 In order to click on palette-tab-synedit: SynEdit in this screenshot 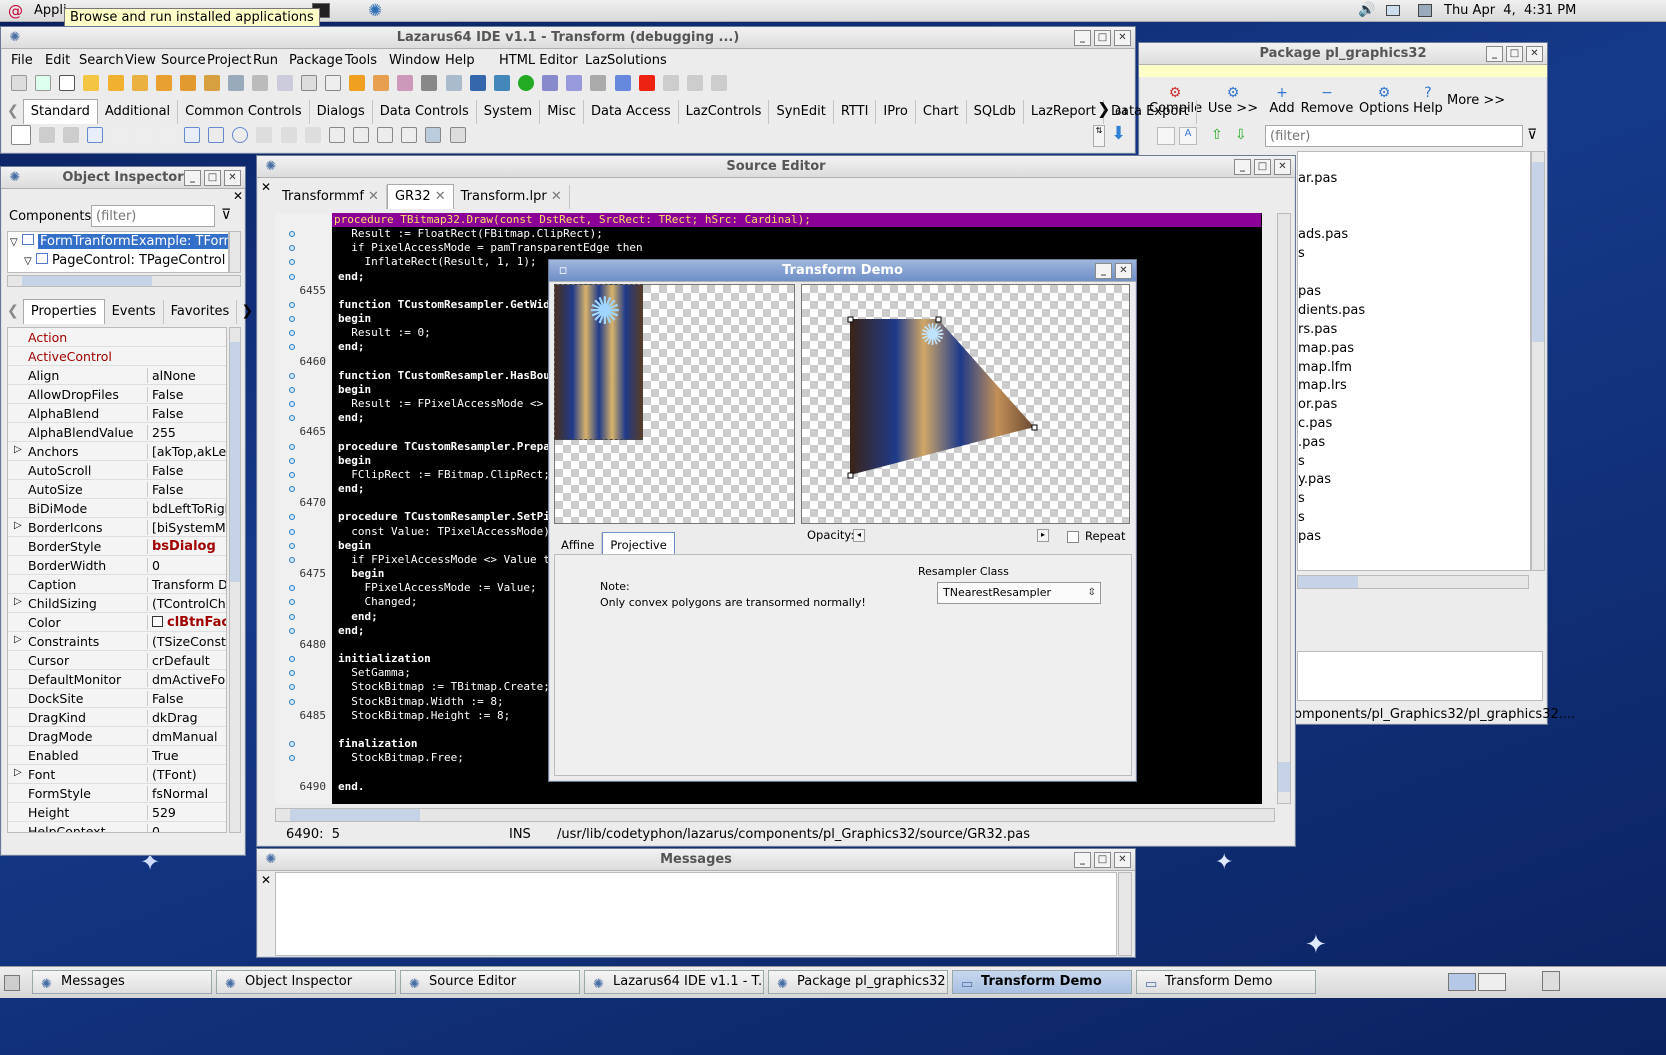, I will do `click(801, 112)`.